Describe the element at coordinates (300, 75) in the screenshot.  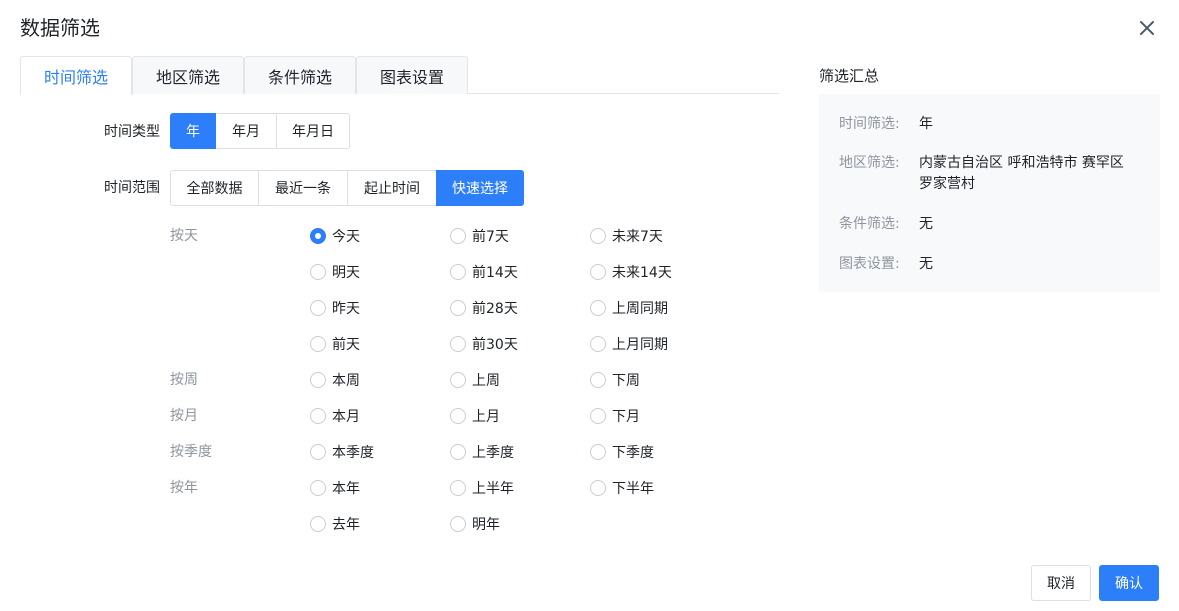
I see `tab-condition-filter: 条件筛选` at that location.